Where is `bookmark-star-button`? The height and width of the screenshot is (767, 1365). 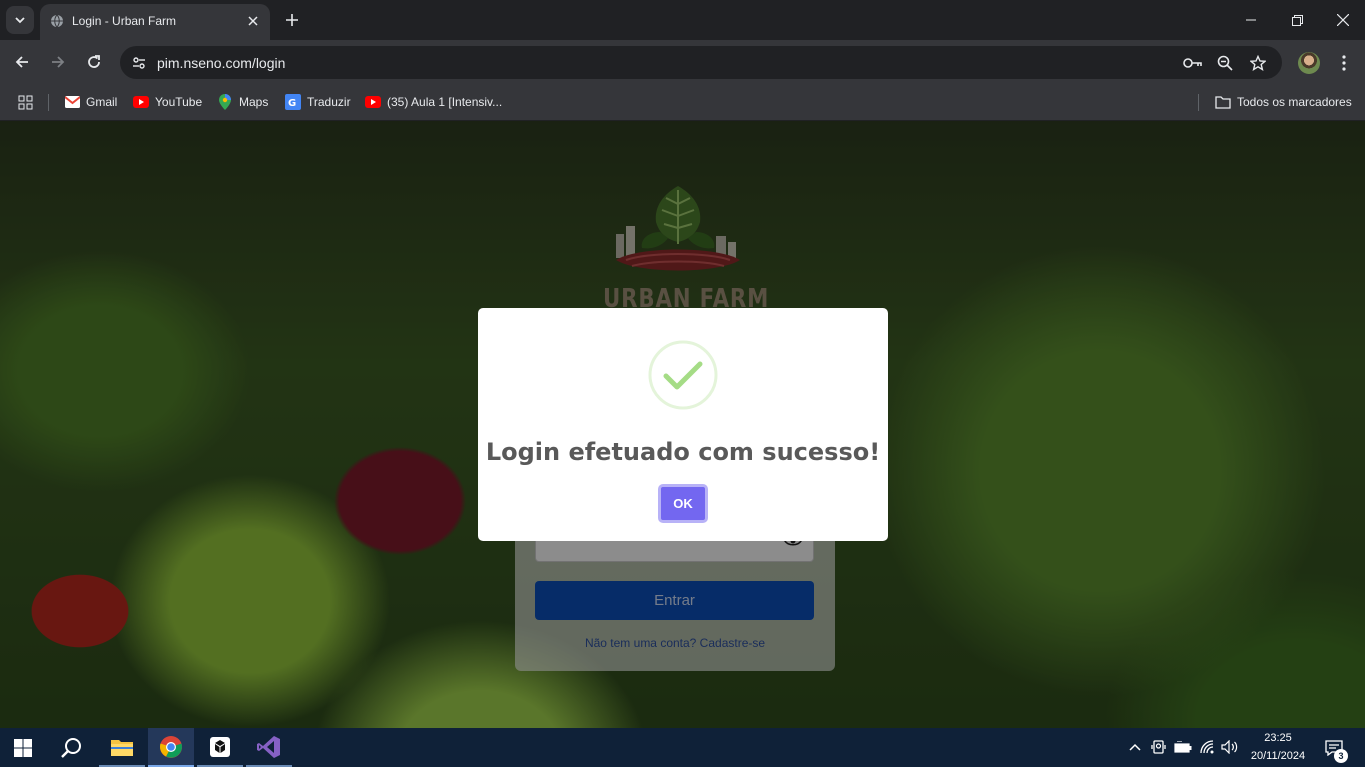 bookmark-star-button is located at coordinates (1258, 63).